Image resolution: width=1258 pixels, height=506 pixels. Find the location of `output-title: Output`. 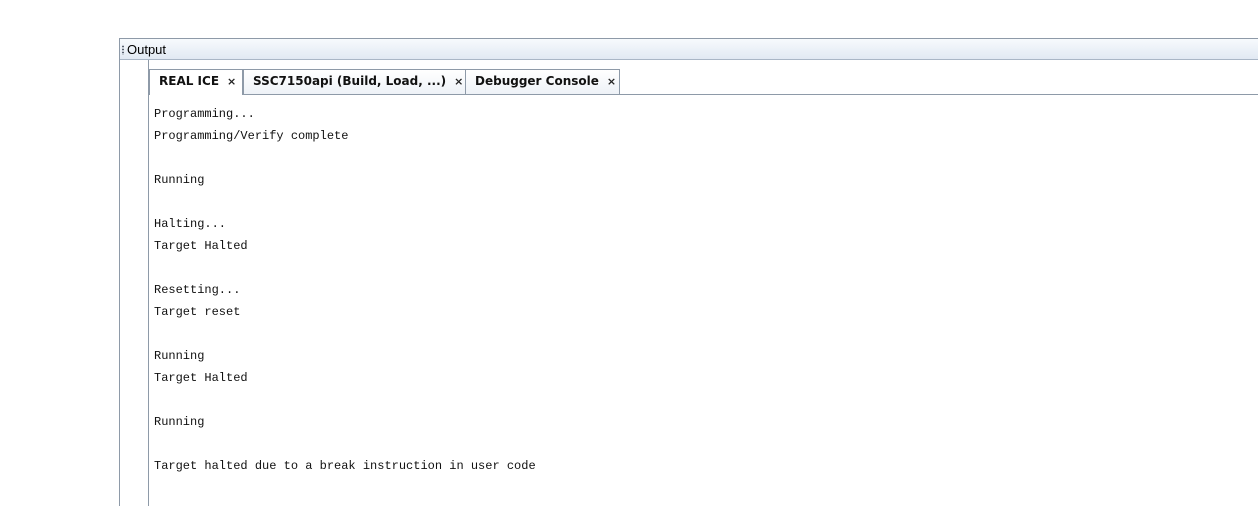

output-title: Output is located at coordinates (147, 49).